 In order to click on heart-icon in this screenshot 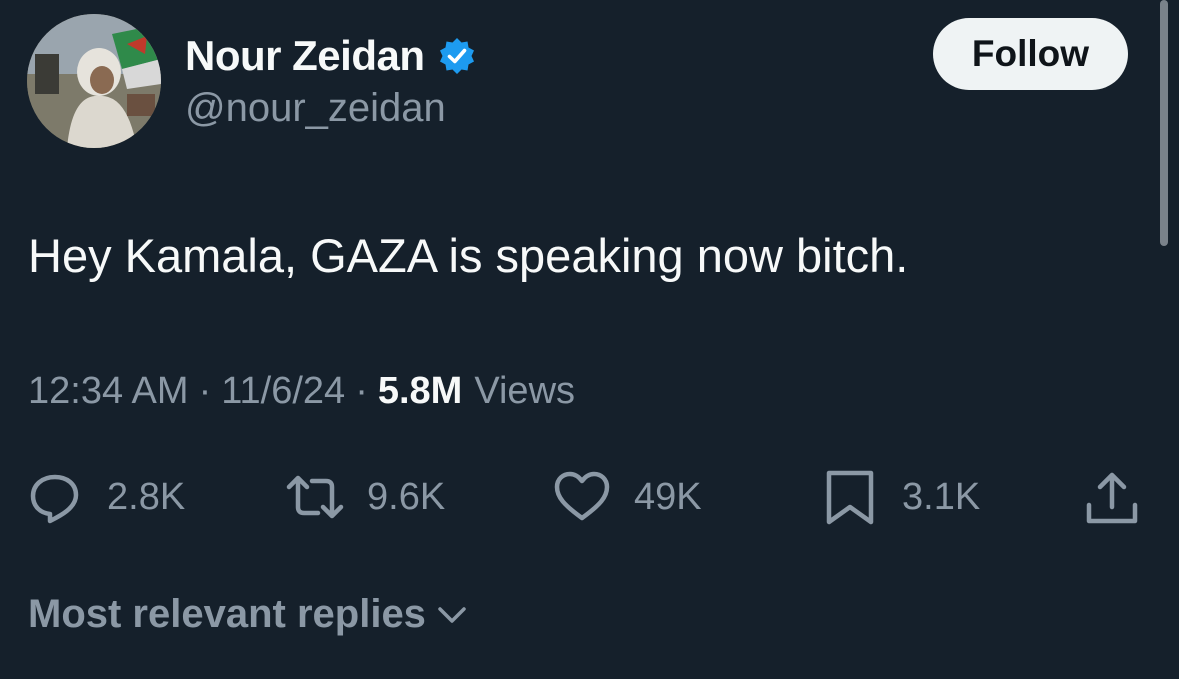, I will do `click(582, 496)`.